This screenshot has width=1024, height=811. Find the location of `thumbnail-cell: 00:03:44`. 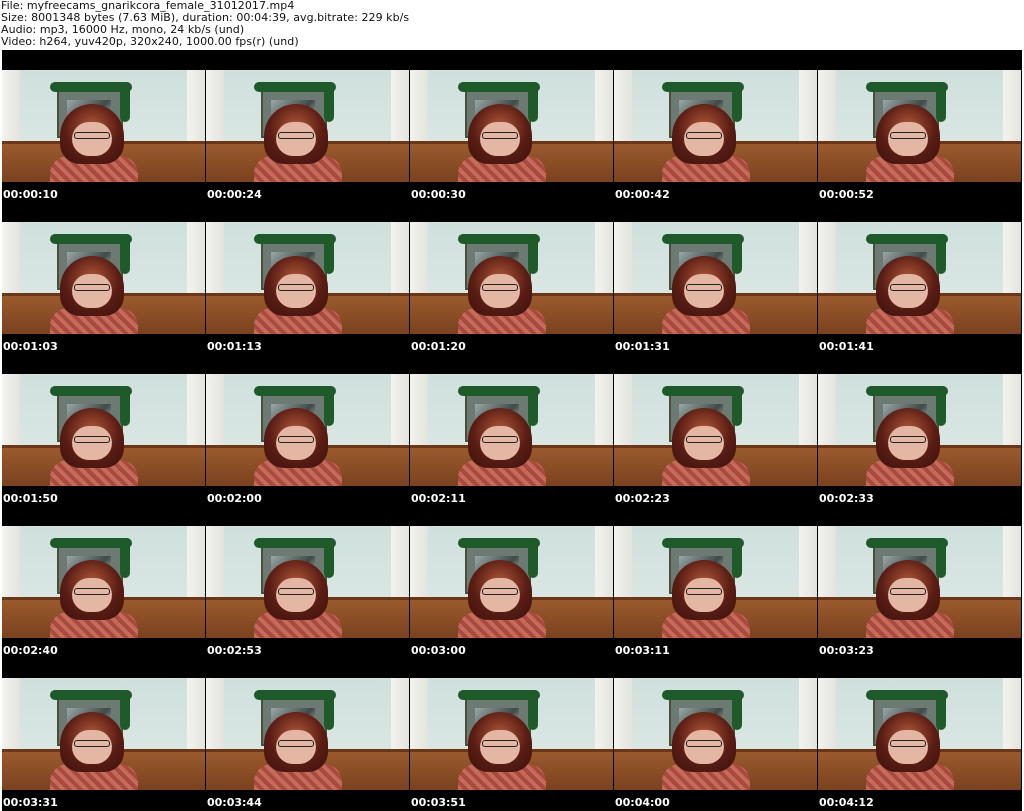

thumbnail-cell: 00:03:44 is located at coordinates (307, 734).